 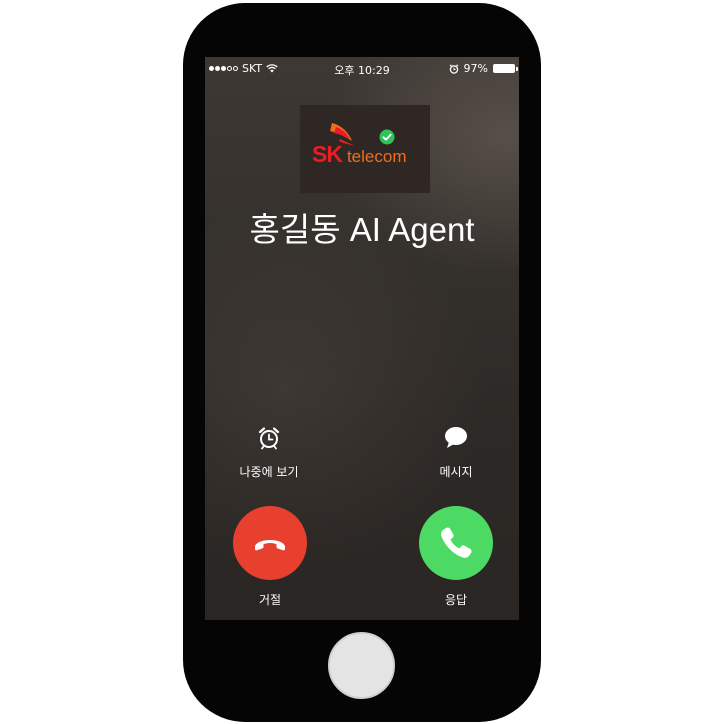 I want to click on message-label: 메시지, so click(x=456, y=472).